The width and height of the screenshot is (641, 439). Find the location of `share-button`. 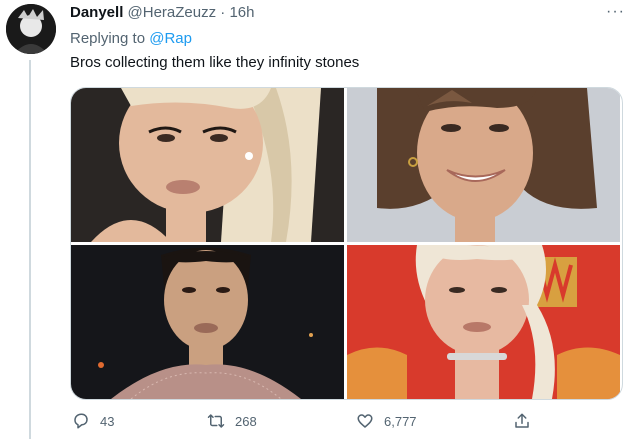

share-button is located at coordinates (522, 421).